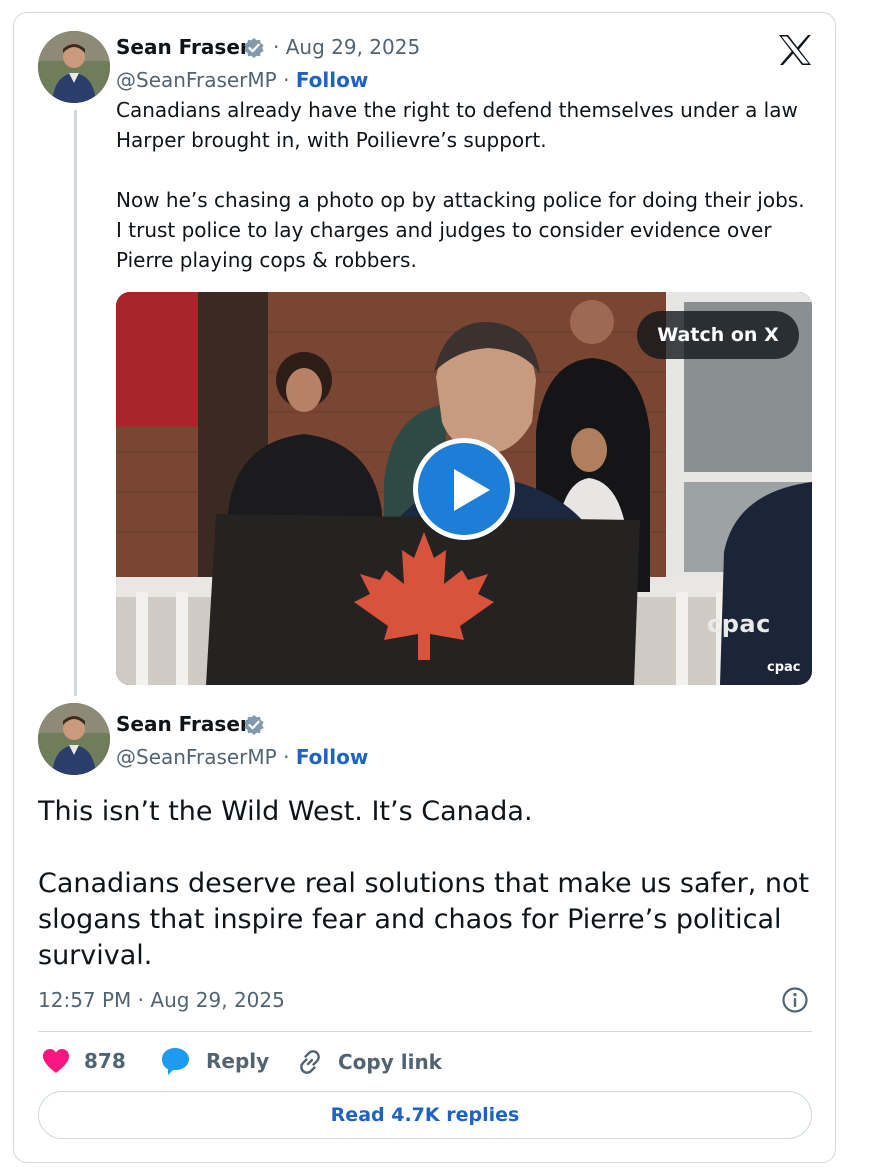 This screenshot has width=869, height=1169. Describe the element at coordinates (795, 50) in the screenshot. I see `x-logo-icon` at that location.